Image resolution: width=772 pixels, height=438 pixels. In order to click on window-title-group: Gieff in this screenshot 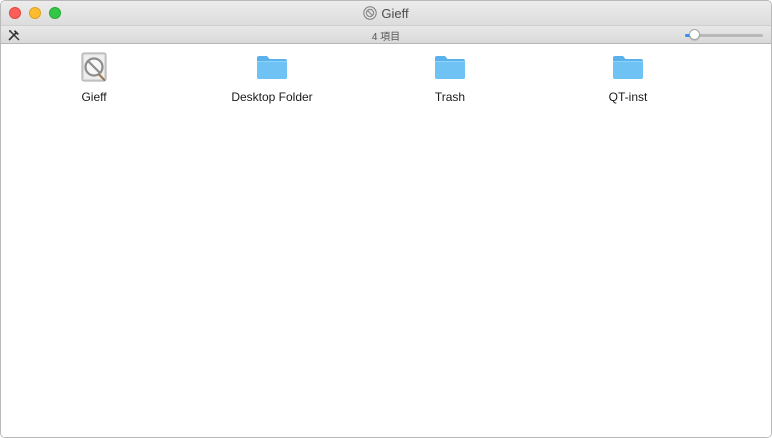, I will do `click(386, 13)`.